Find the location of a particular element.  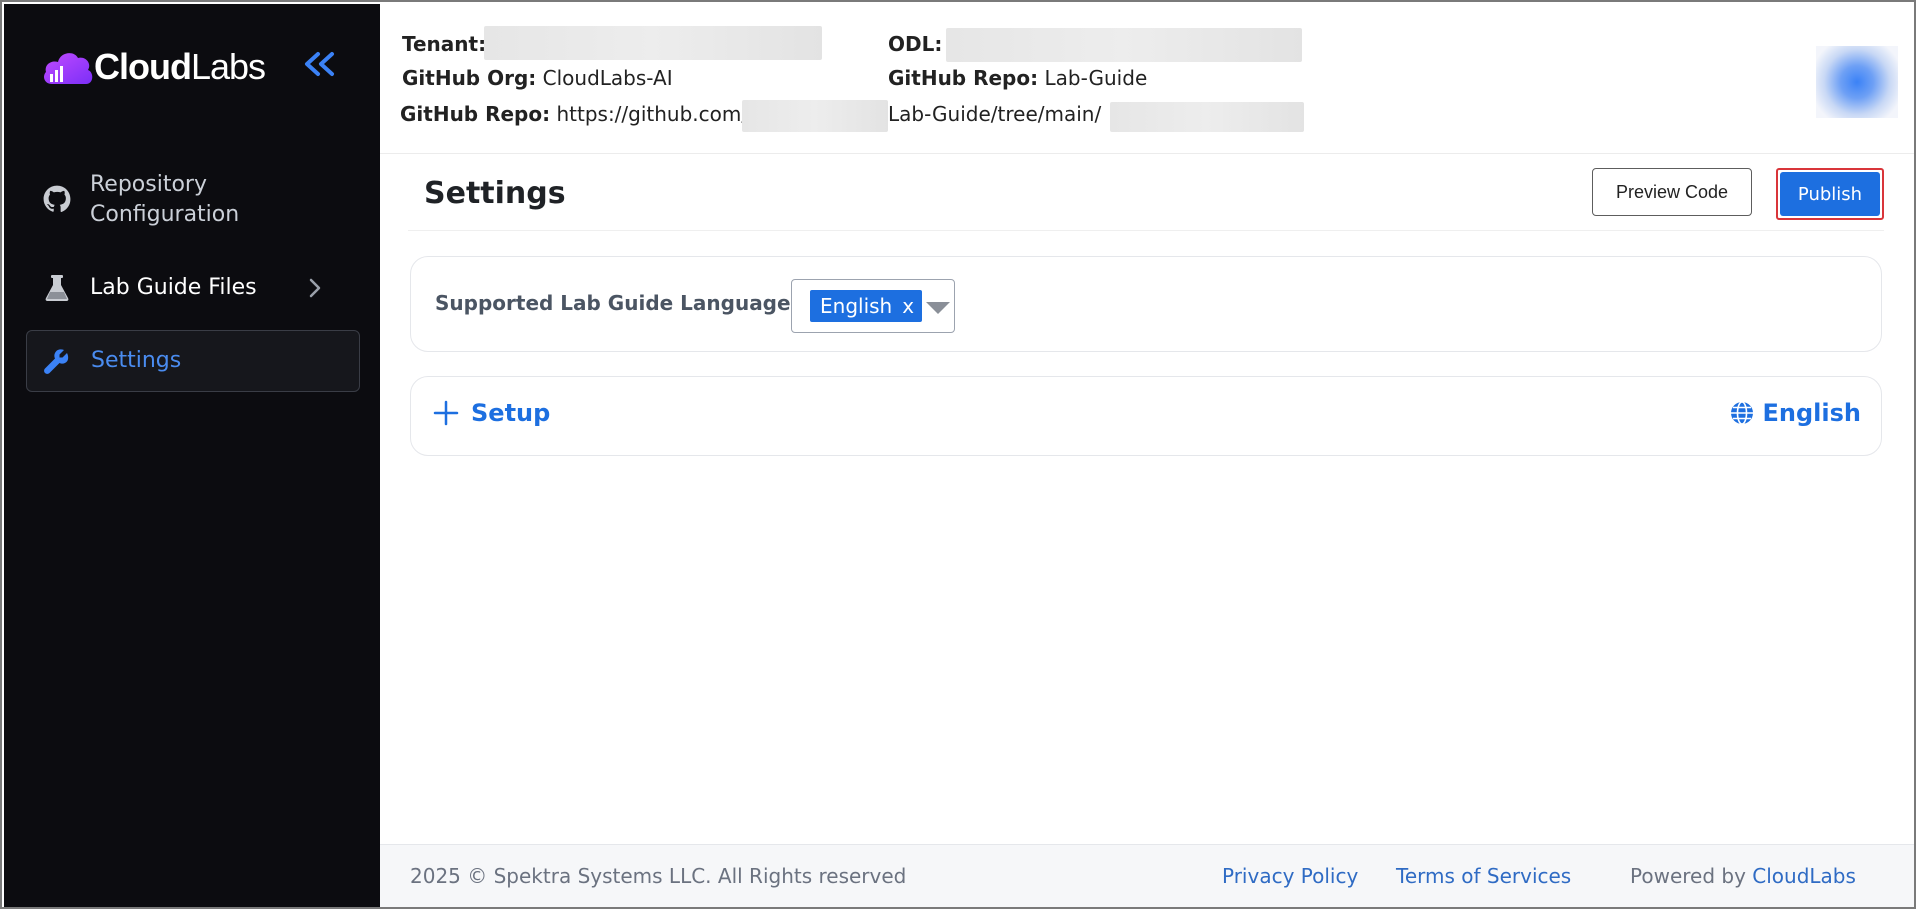

sidebar-item-label: Settings is located at coordinates (136, 360).